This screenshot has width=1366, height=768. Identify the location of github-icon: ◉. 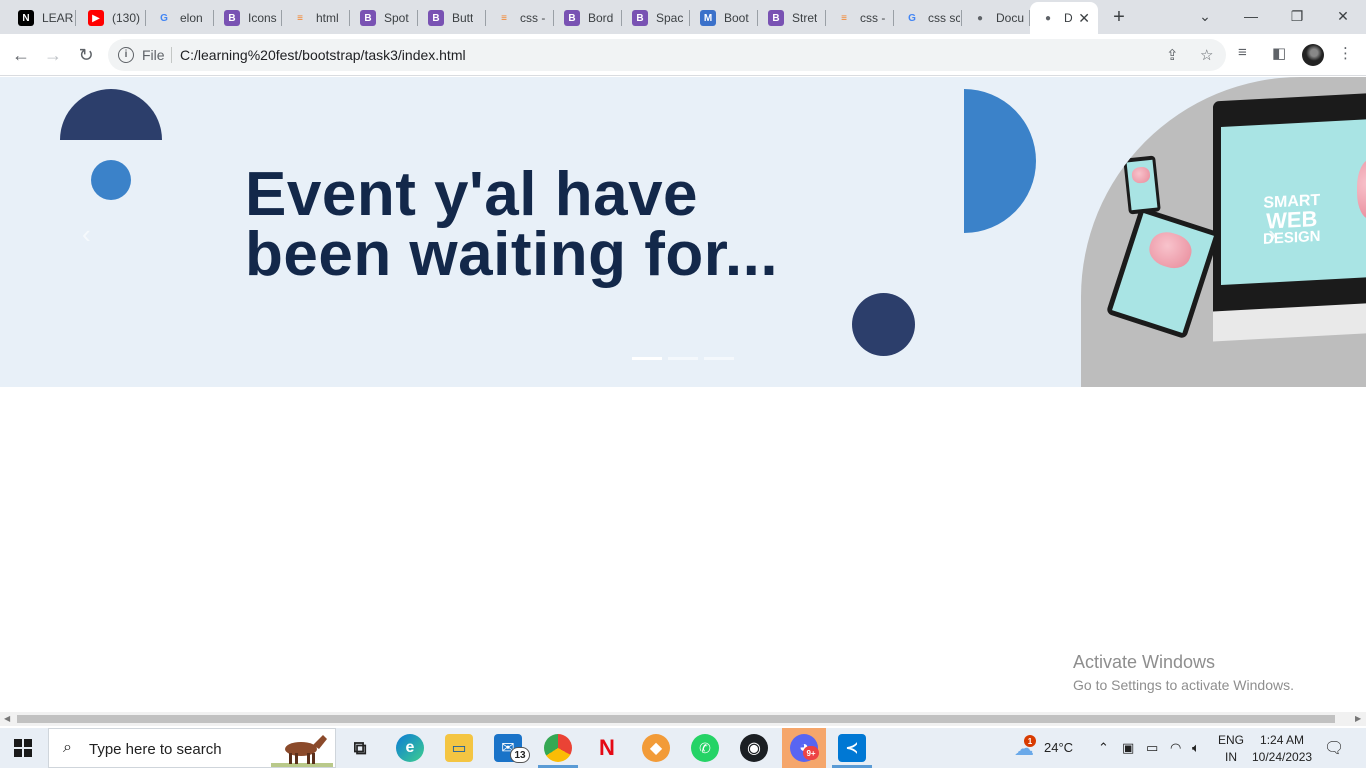
(754, 748).